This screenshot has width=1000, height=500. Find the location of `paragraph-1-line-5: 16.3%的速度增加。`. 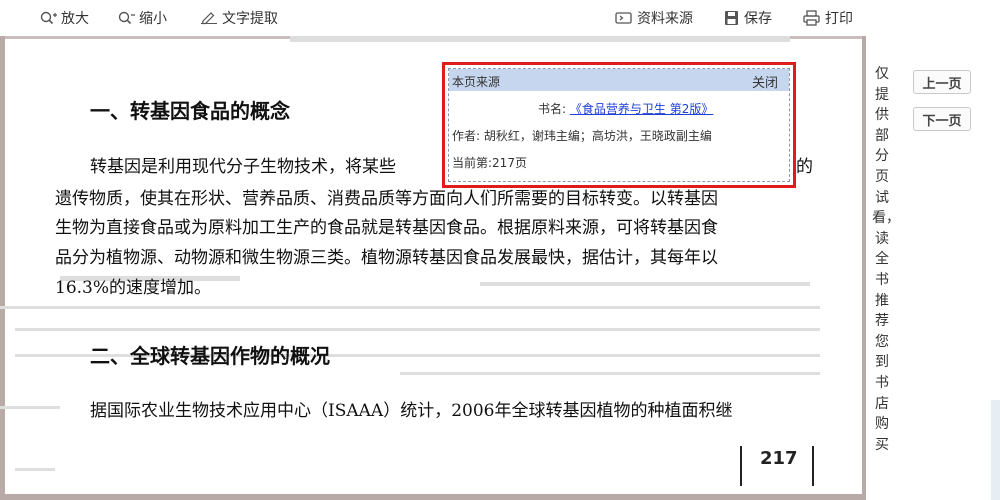

paragraph-1-line-5: 16.3%的速度增加。 is located at coordinates (133, 288).